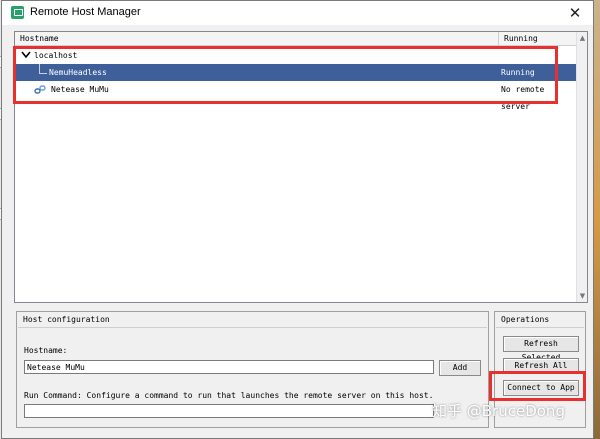 This screenshot has height=439, width=600. Describe the element at coordinates (46, 350) in the screenshot. I see `hostname-field-label: Hostname:` at that location.